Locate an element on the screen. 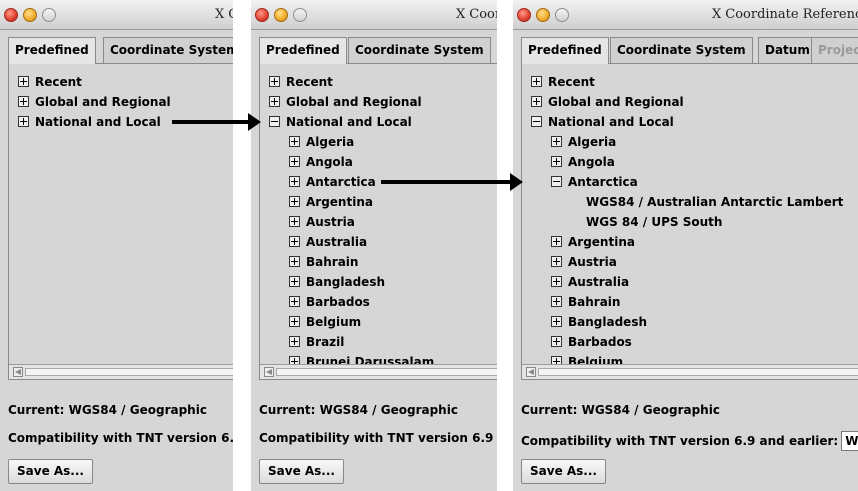 This screenshot has height=491, width=858. window-title: XCoordinate Reference System is located at coordinates (476, 14).